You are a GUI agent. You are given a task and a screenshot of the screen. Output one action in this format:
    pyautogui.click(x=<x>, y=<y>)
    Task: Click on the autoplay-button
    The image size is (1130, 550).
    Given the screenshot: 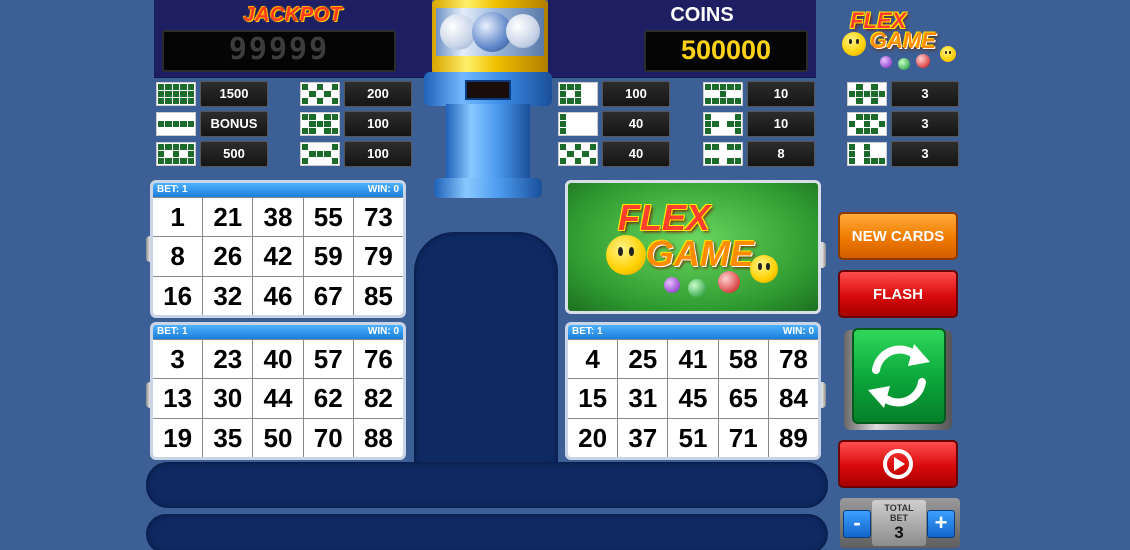 What is the action you would take?
    pyautogui.click(x=898, y=464)
    